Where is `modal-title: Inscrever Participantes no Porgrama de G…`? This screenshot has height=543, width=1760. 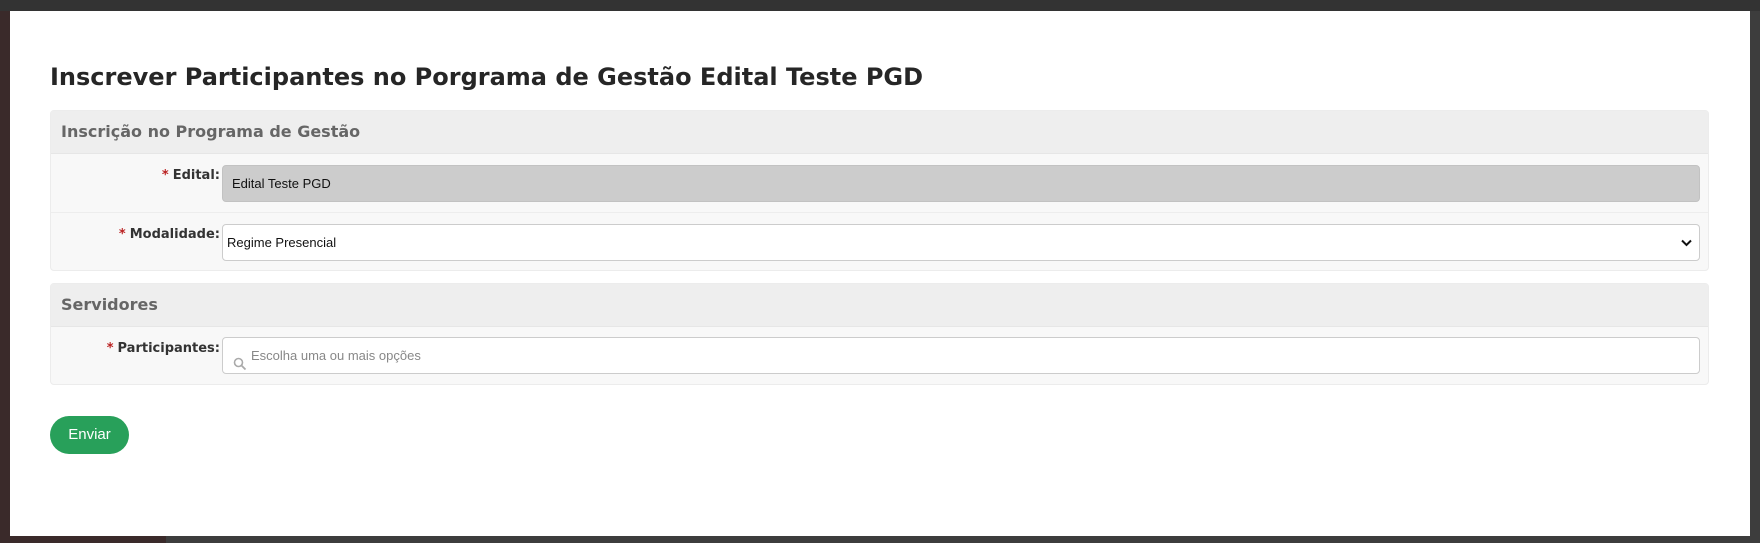
modal-title: Inscrever Participantes no Porgrama de G… is located at coordinates (487, 77).